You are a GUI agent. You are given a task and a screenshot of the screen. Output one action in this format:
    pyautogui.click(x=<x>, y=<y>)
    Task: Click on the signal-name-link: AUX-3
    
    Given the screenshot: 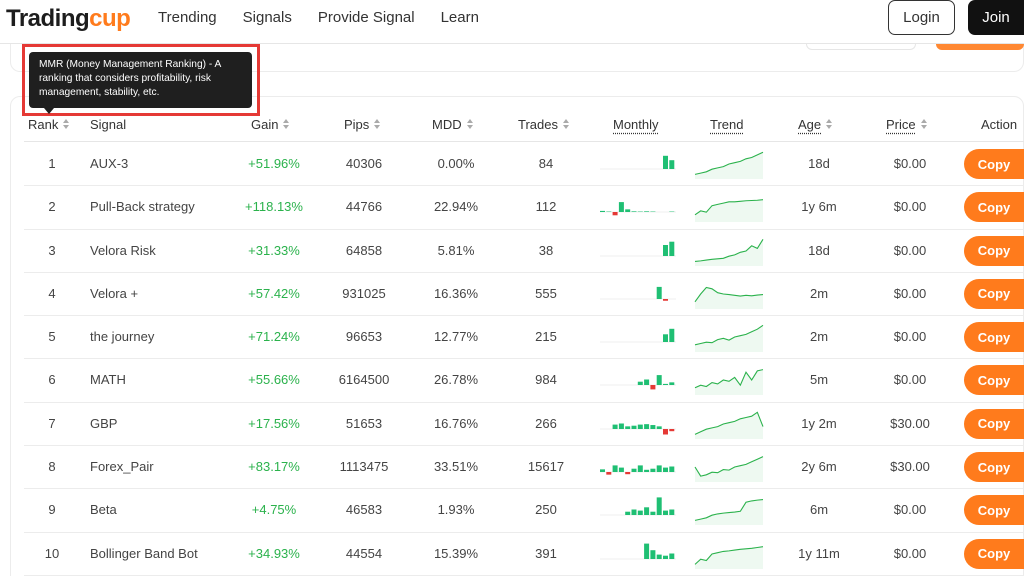 What is the action you would take?
    pyautogui.click(x=109, y=163)
    